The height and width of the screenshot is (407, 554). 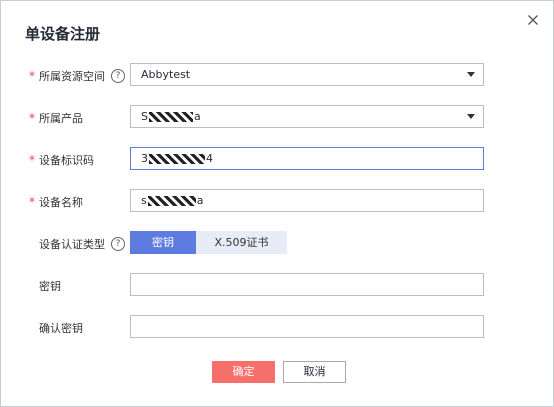 What do you see at coordinates (72, 76) in the screenshot?
I see `resource-space-label: 所属资源空间` at bounding box center [72, 76].